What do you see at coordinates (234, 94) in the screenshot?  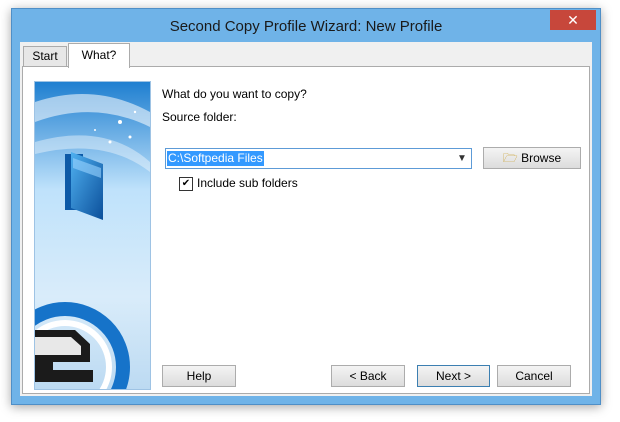 I see `question-label: What do you want to copy?` at bounding box center [234, 94].